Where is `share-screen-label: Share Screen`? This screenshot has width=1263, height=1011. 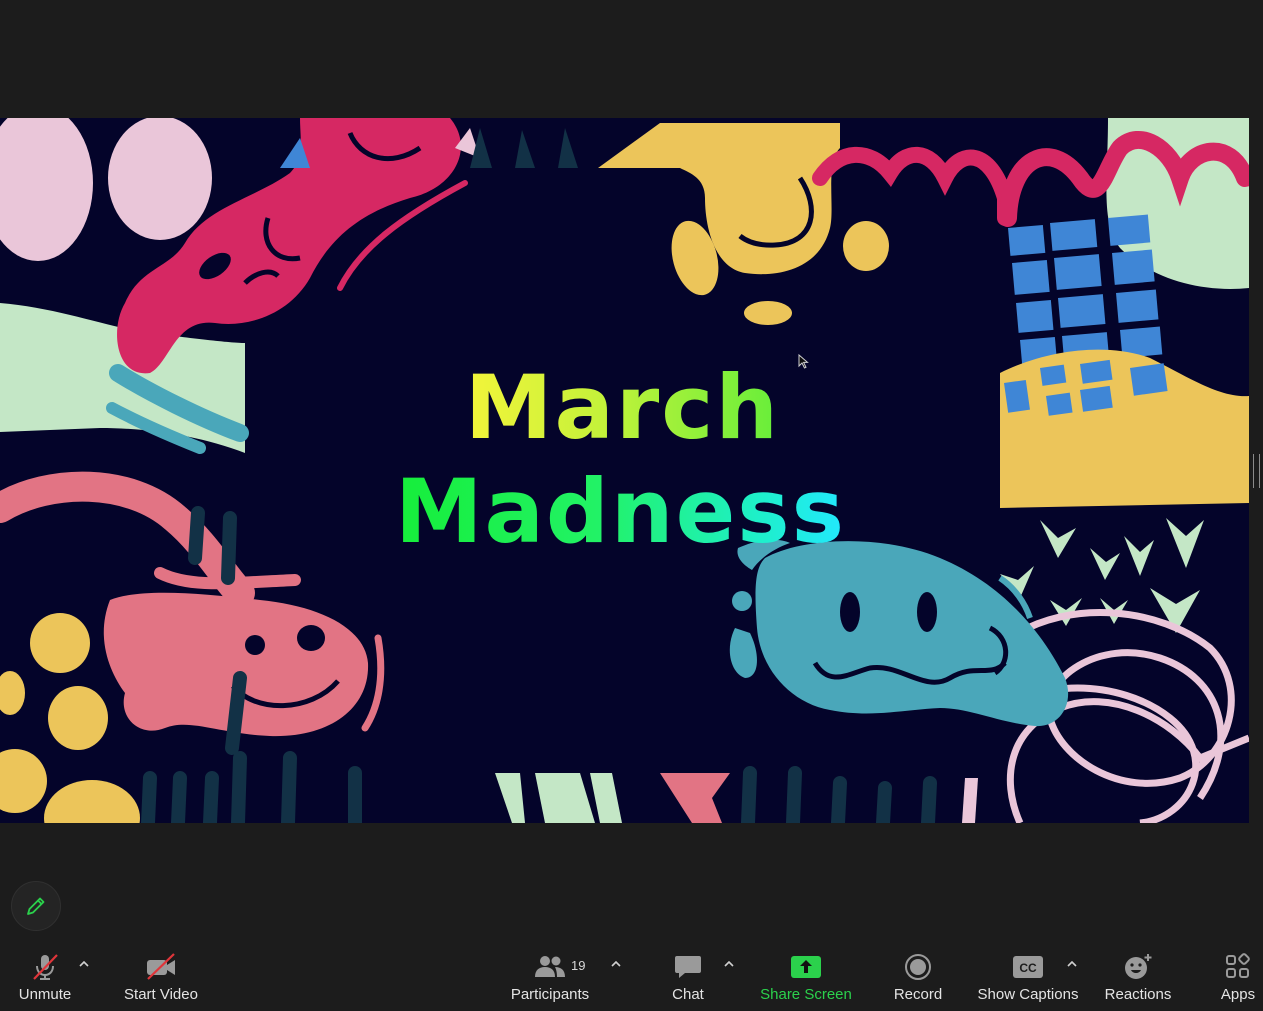 share-screen-label: Share Screen is located at coordinates (806, 994).